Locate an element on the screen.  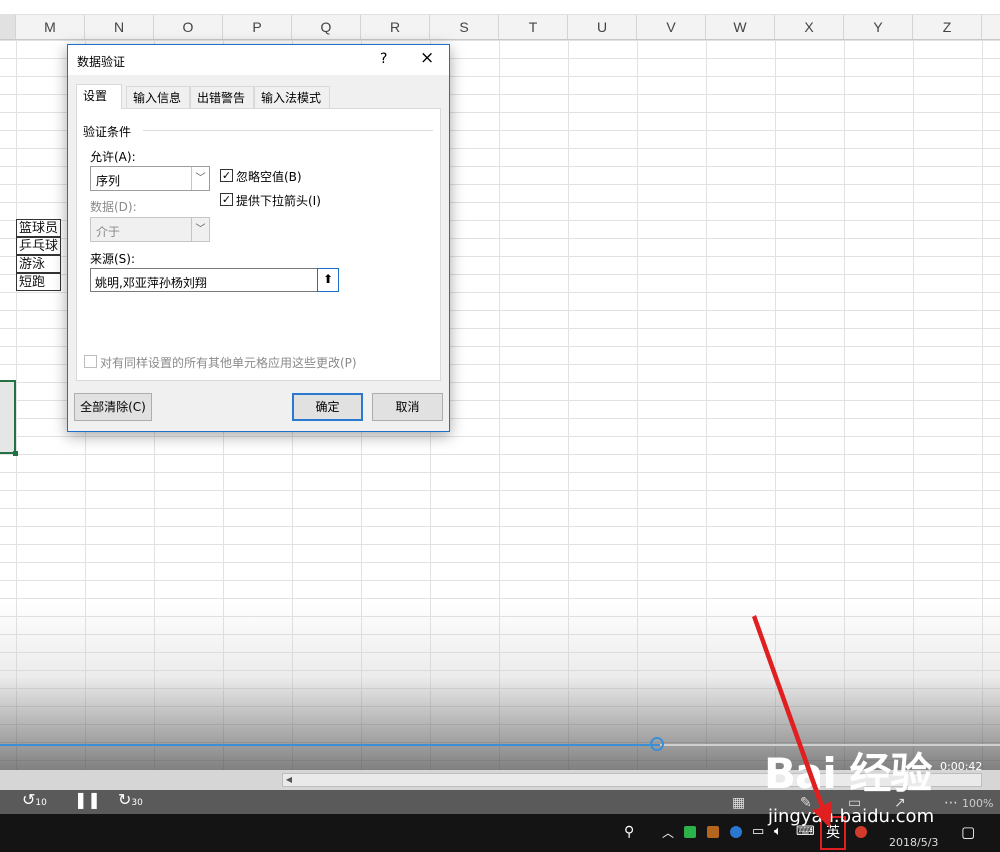
tab-error-alert: 出错警告 is located at coordinates (222, 97).